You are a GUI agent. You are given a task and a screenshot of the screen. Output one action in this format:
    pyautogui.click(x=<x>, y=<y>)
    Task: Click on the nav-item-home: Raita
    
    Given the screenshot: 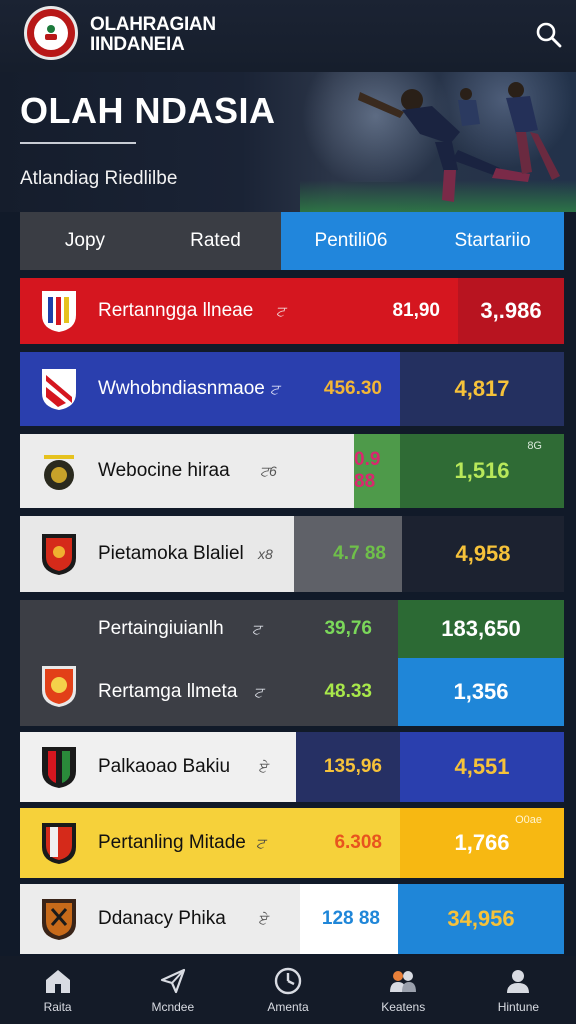 What is the action you would take?
    pyautogui.click(x=57, y=990)
    